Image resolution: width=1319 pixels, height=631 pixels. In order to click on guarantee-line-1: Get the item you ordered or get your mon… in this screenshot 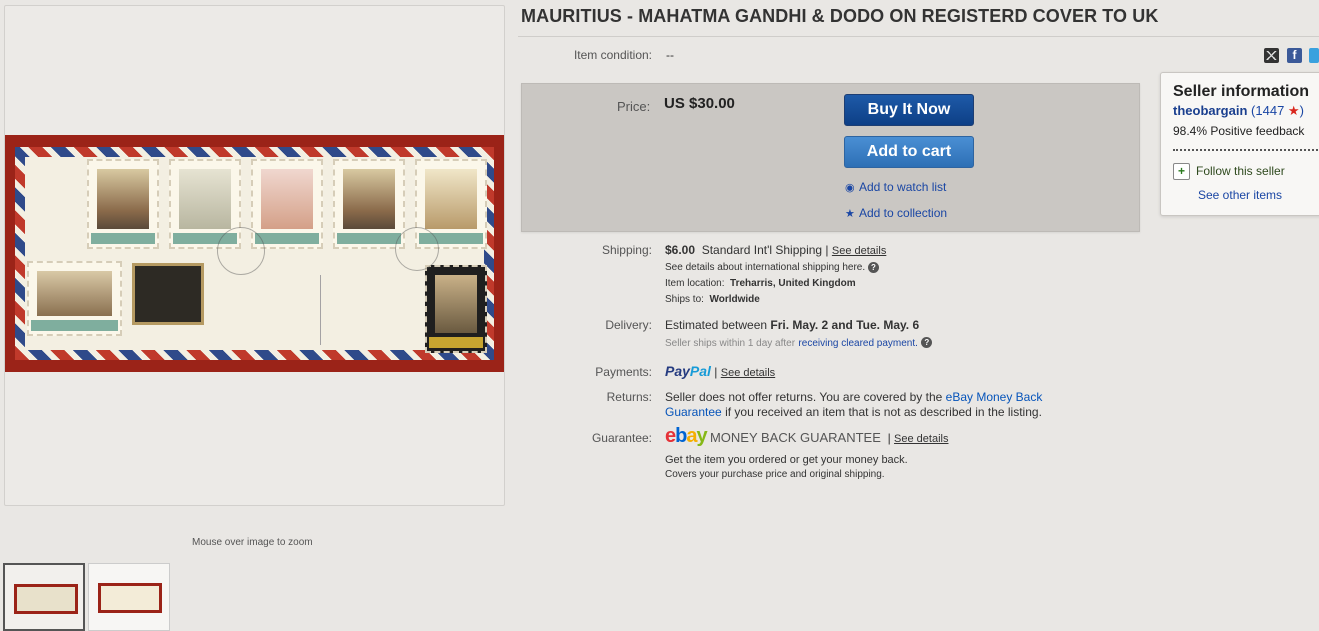, I will do `click(786, 460)`.